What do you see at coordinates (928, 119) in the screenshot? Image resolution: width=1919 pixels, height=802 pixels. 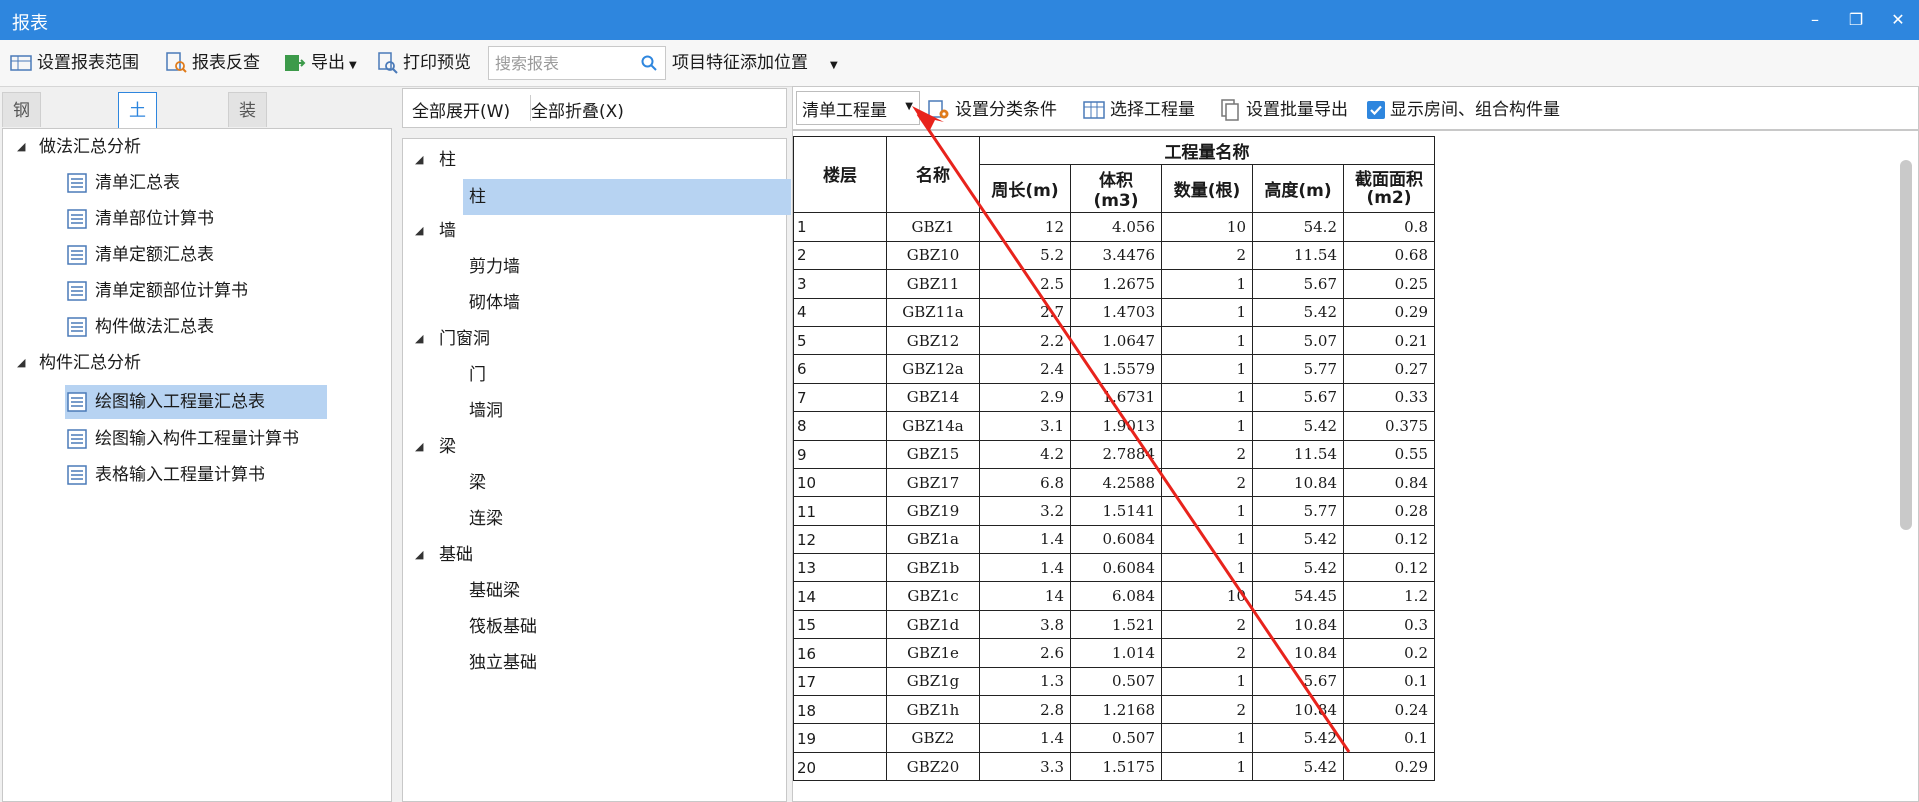 I see `annotation-arrow-head` at bounding box center [928, 119].